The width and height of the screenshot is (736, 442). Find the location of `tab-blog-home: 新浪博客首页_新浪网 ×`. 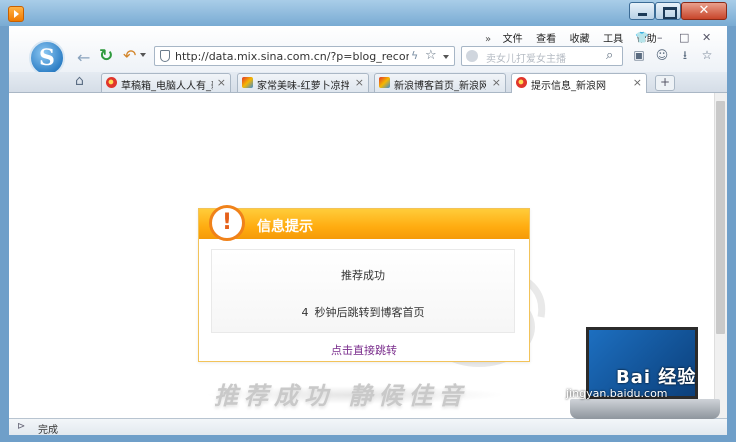

tab-blog-home: 新浪博客首页_新浪网 × is located at coordinates (440, 82).